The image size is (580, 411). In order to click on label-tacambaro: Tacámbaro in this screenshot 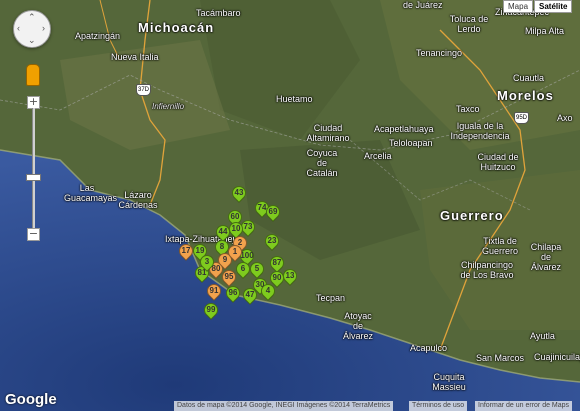, I will do `click(218, 13)`.